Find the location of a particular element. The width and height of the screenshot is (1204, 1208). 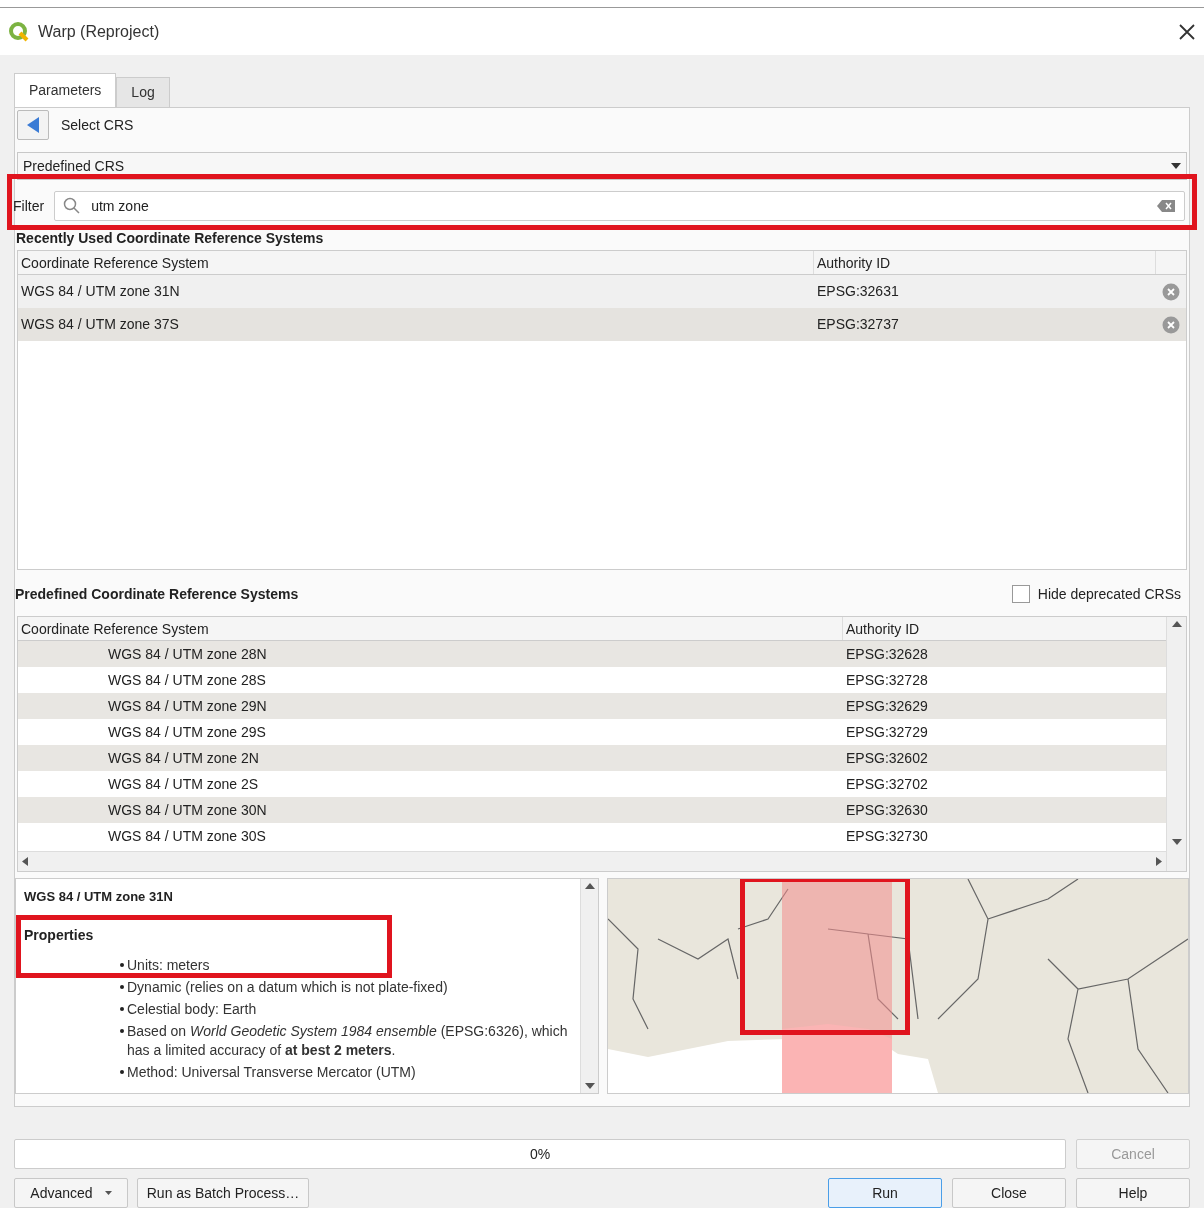

panel-title: Select CRS is located at coordinates (97, 125).